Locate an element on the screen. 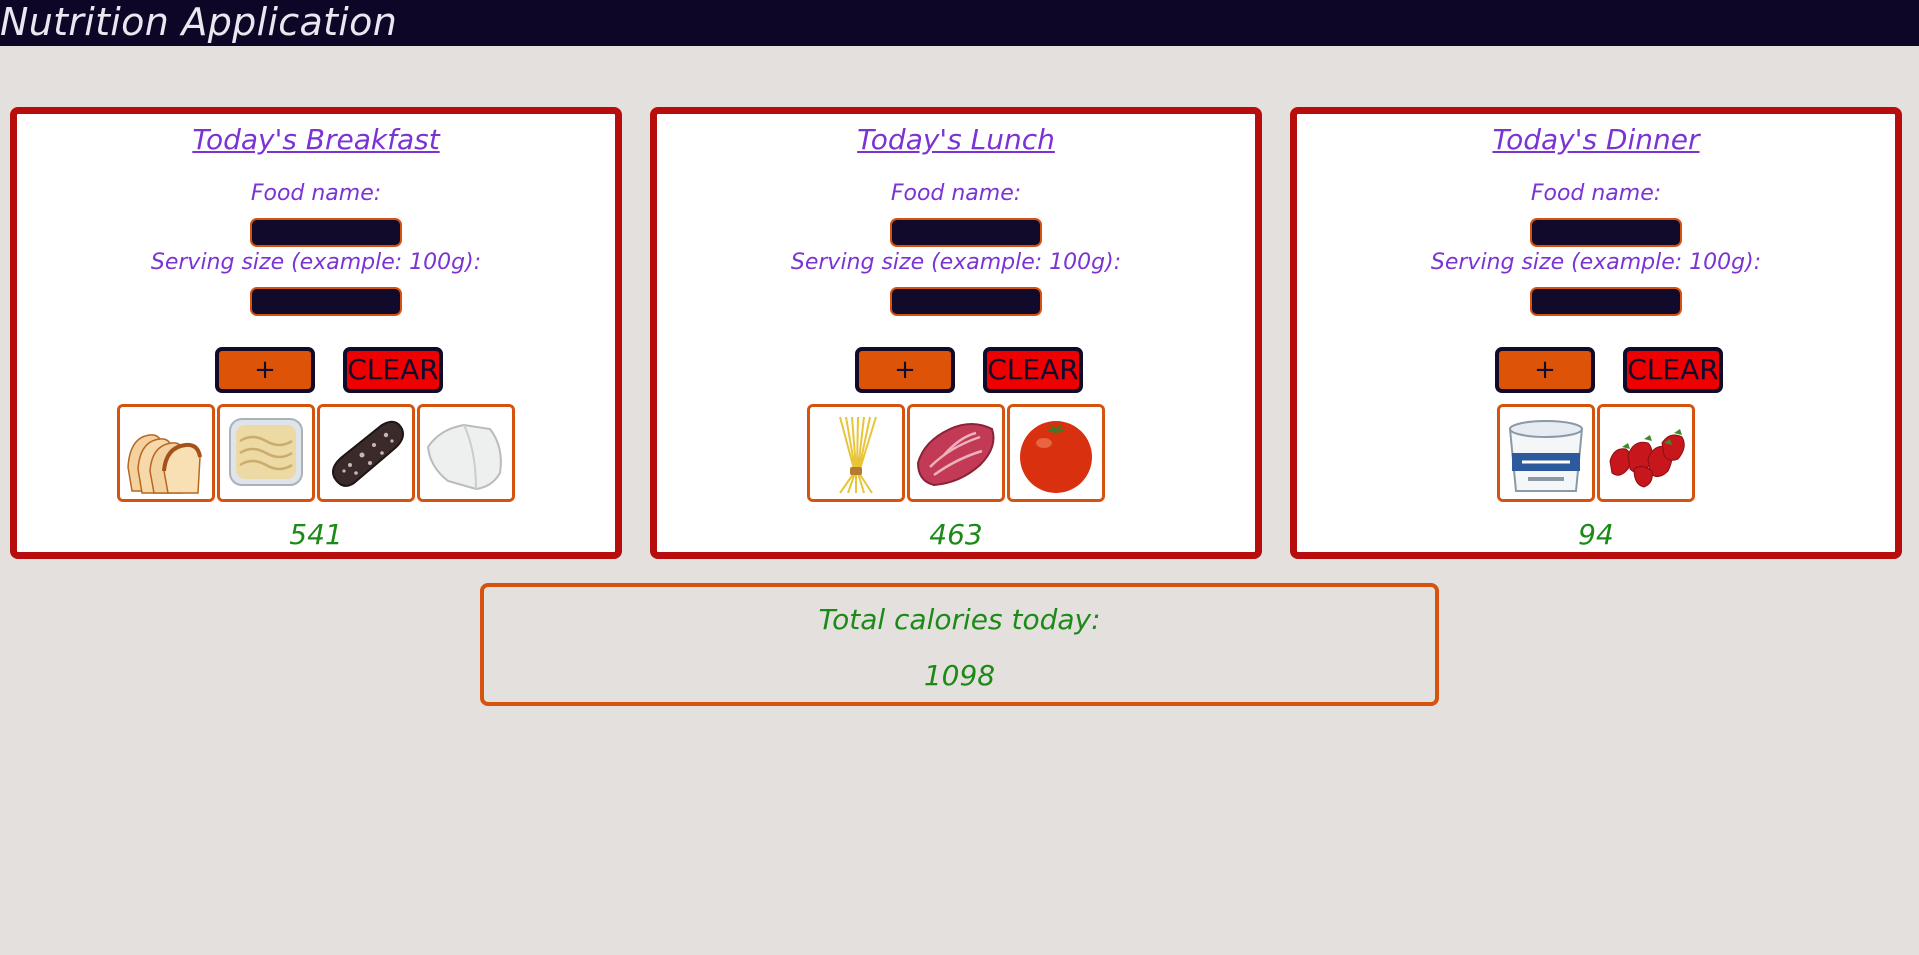  steak-image is located at coordinates (956, 453).